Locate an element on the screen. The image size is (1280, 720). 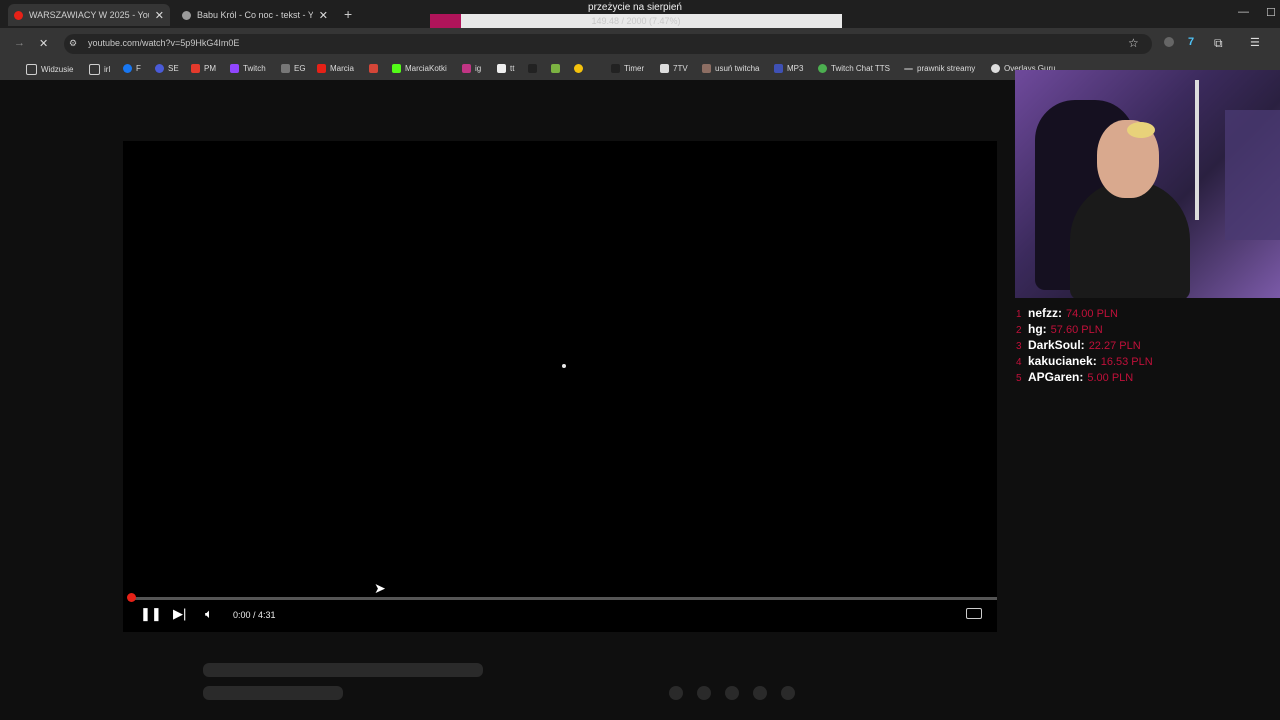
stop-loading-icon: ✕ is located at coordinates (43, 43).